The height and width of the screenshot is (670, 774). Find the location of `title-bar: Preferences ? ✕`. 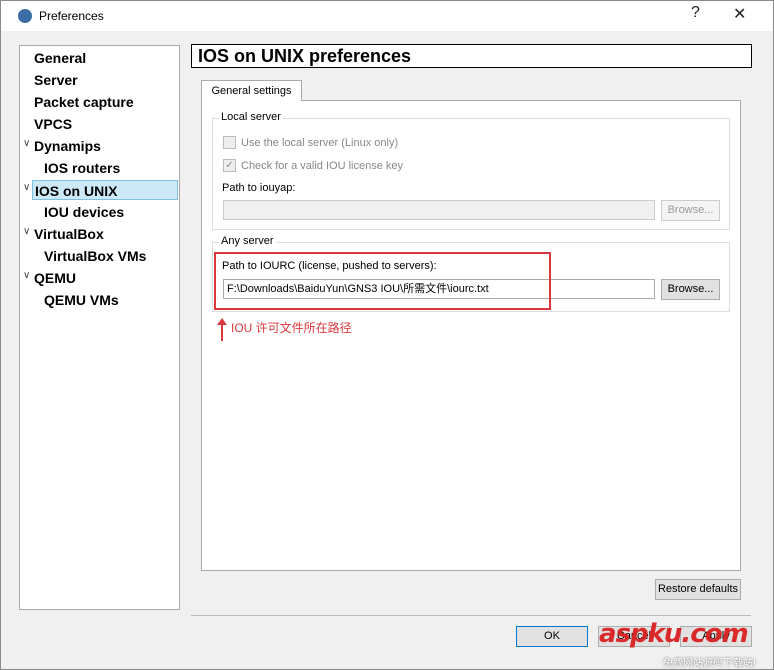

title-bar: Preferences ? ✕ is located at coordinates (387, 16).